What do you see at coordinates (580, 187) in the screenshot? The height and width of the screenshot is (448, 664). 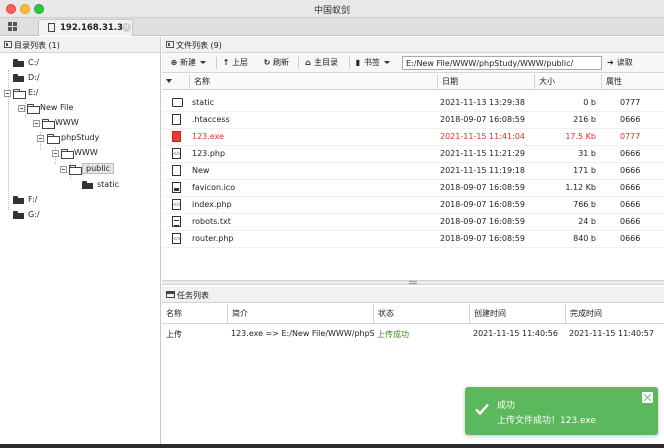 I see `file-size: 1.12 Kb` at bounding box center [580, 187].